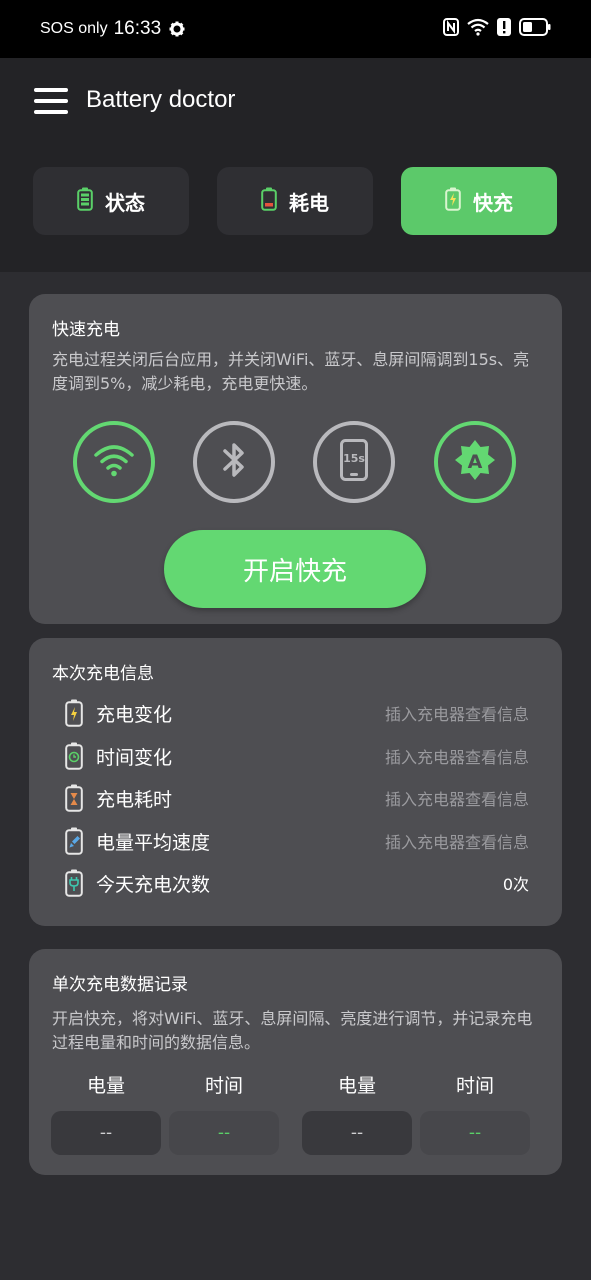 The width and height of the screenshot is (591, 1280). I want to click on brightness-toggle: A, so click(475, 462).